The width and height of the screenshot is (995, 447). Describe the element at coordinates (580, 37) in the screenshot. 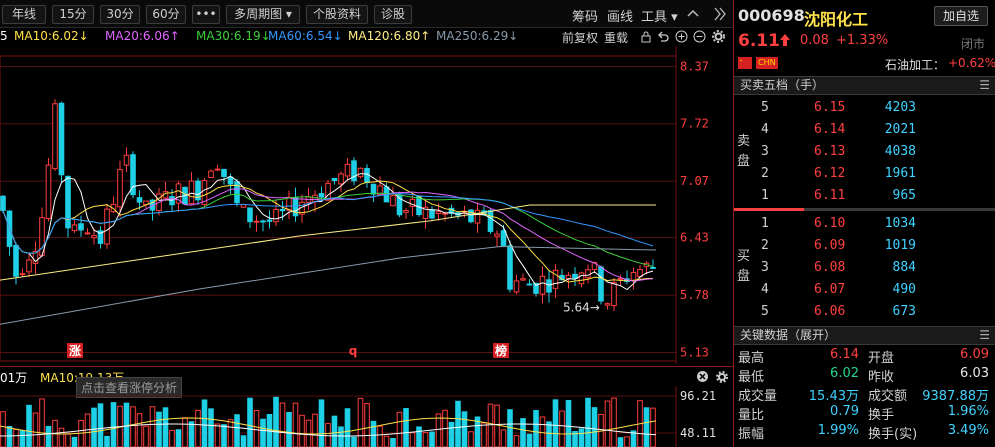

I see `fq-button: 前复权` at that location.